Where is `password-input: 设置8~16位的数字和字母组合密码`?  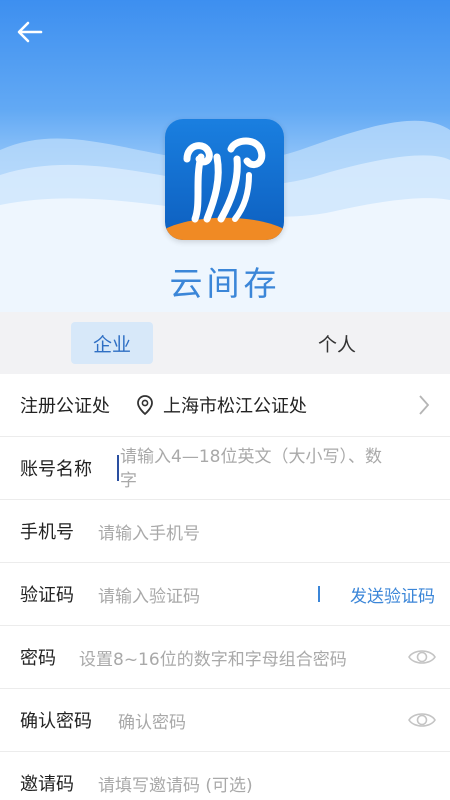
password-input: 设置8~16位的数字和字母组合密码 is located at coordinates (213, 657).